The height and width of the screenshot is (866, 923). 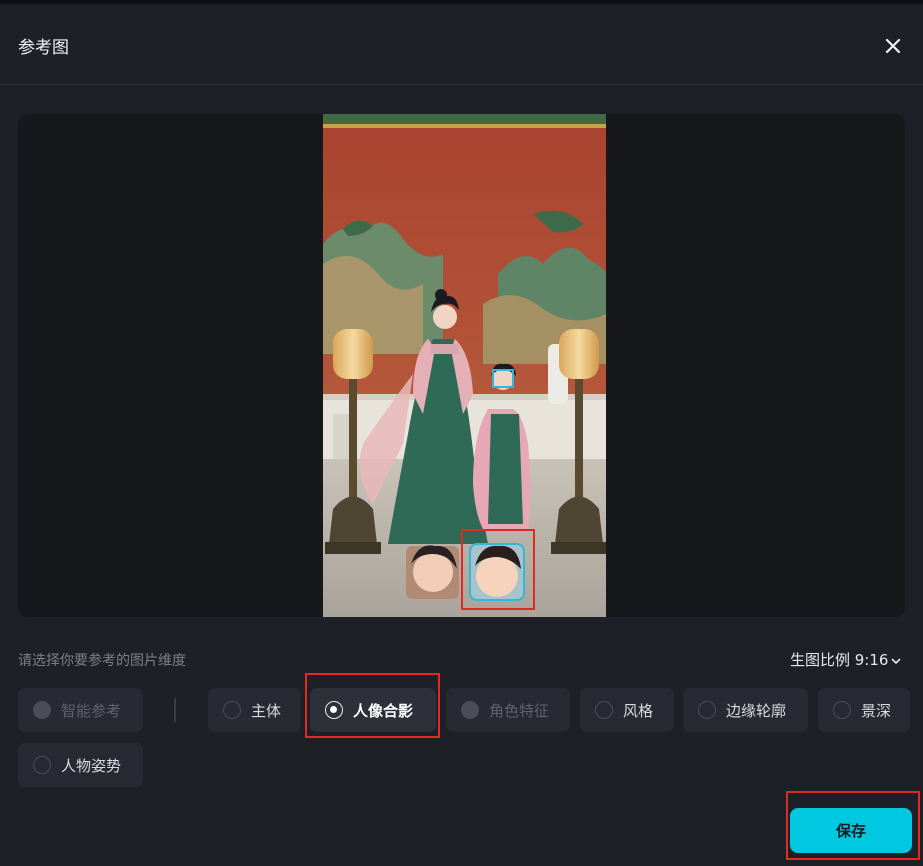 What do you see at coordinates (638, 710) in the screenshot?
I see `option-label: 风格` at bounding box center [638, 710].